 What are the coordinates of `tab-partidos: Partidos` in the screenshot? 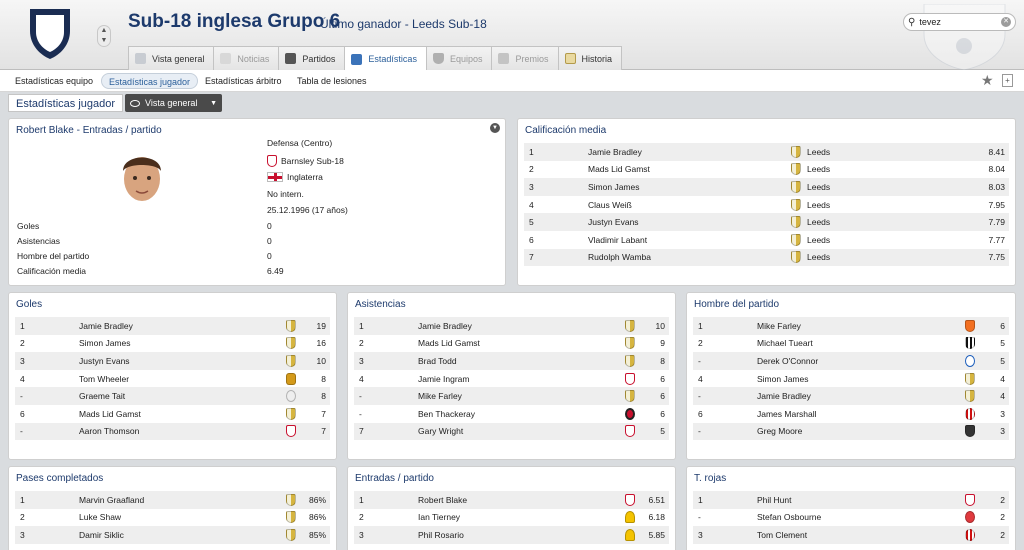 It's located at (312, 58).